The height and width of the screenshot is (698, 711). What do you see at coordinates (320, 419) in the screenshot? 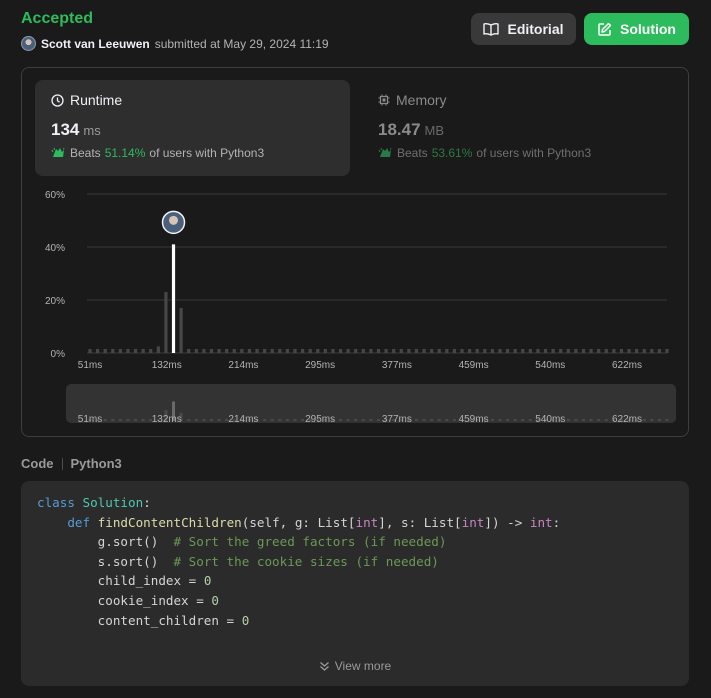
I see `navigator-tick-label: 295ms` at bounding box center [320, 419].